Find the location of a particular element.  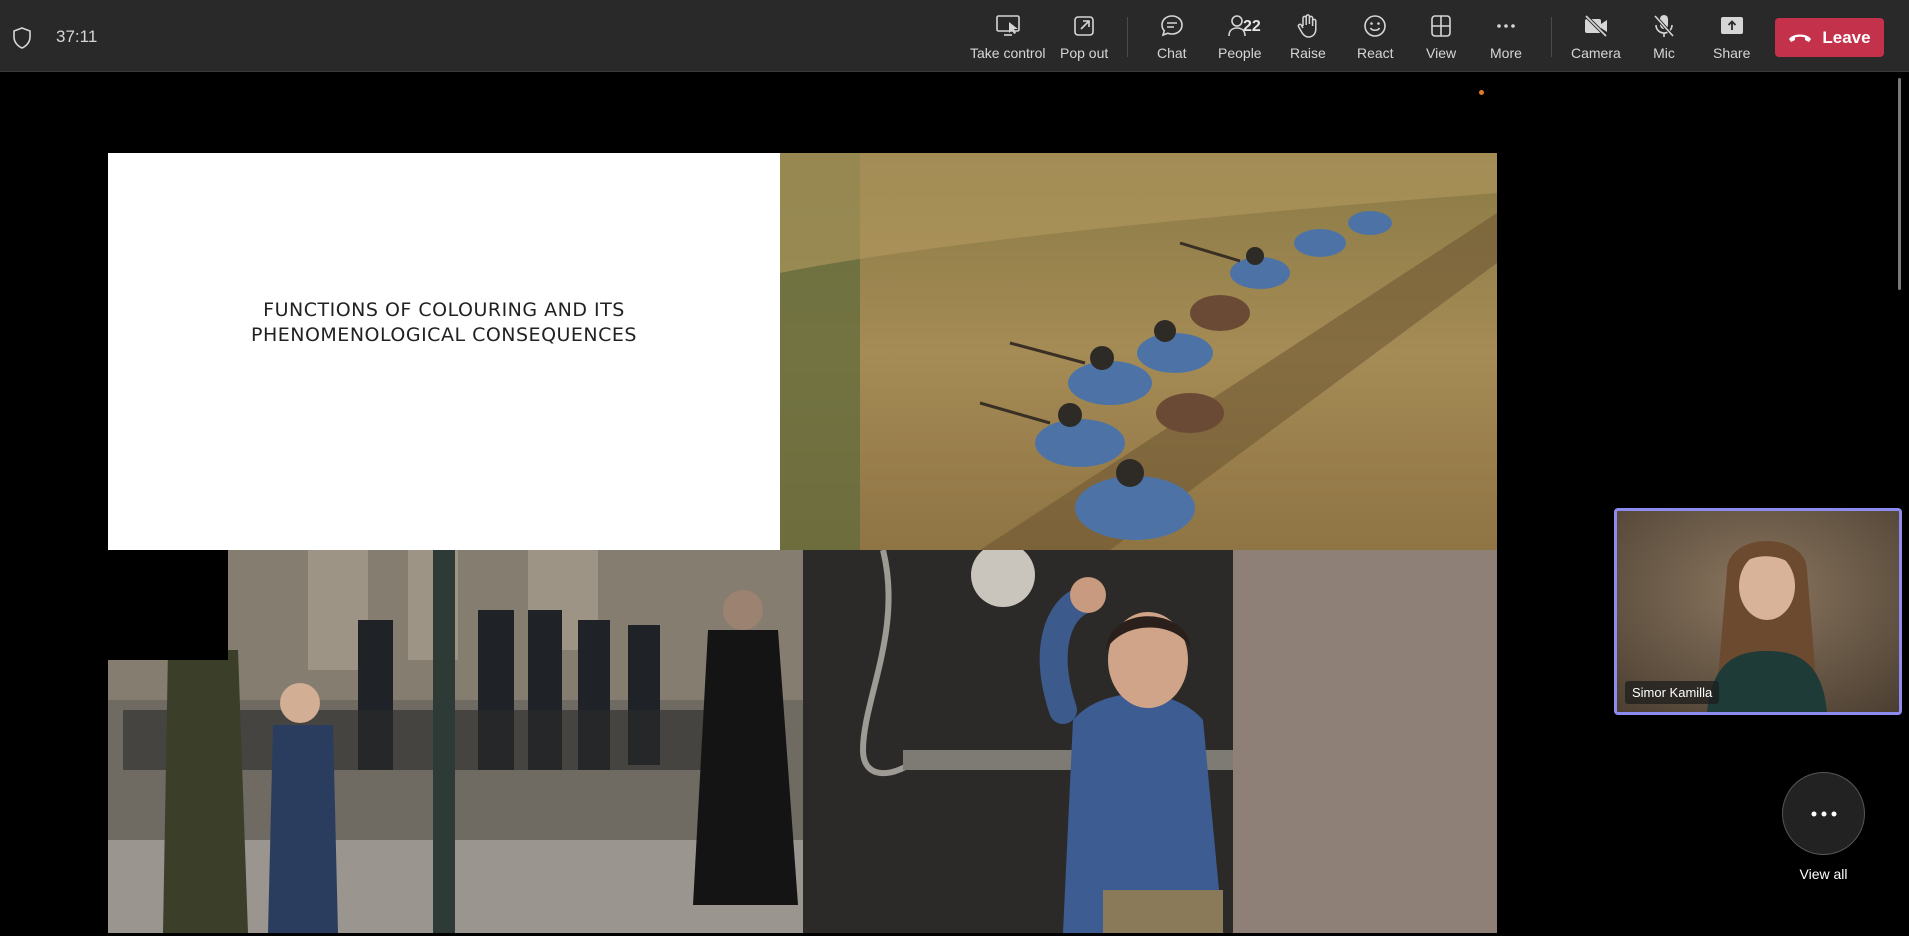

leave-label: Leave is located at coordinates (1846, 37).